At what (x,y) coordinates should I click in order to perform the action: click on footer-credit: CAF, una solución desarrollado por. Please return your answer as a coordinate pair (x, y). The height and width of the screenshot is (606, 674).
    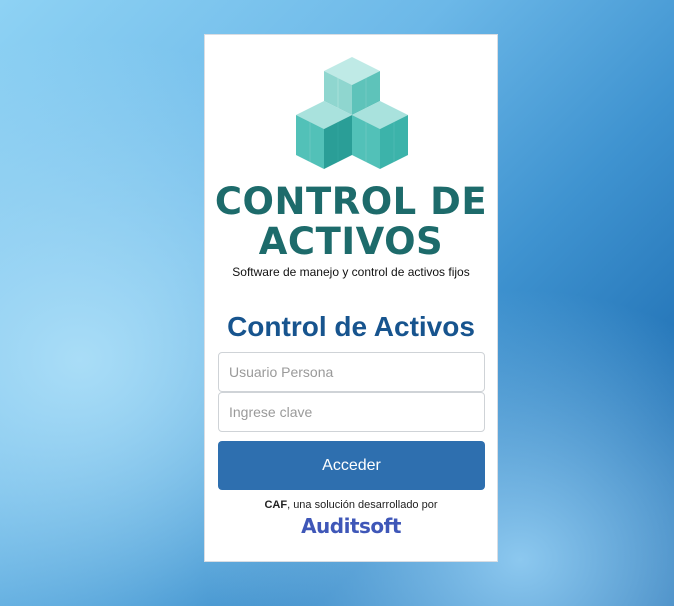
    Looking at the image, I should click on (351, 505).